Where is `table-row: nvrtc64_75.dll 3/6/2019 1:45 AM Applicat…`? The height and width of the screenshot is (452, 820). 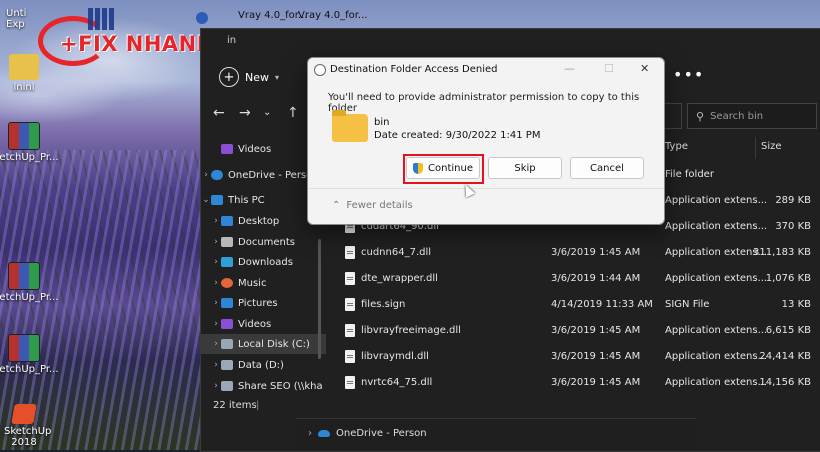
table-row: nvrtc64_75.dll 3/6/2019 1:45 AM Applicat… is located at coordinates (575, 384).